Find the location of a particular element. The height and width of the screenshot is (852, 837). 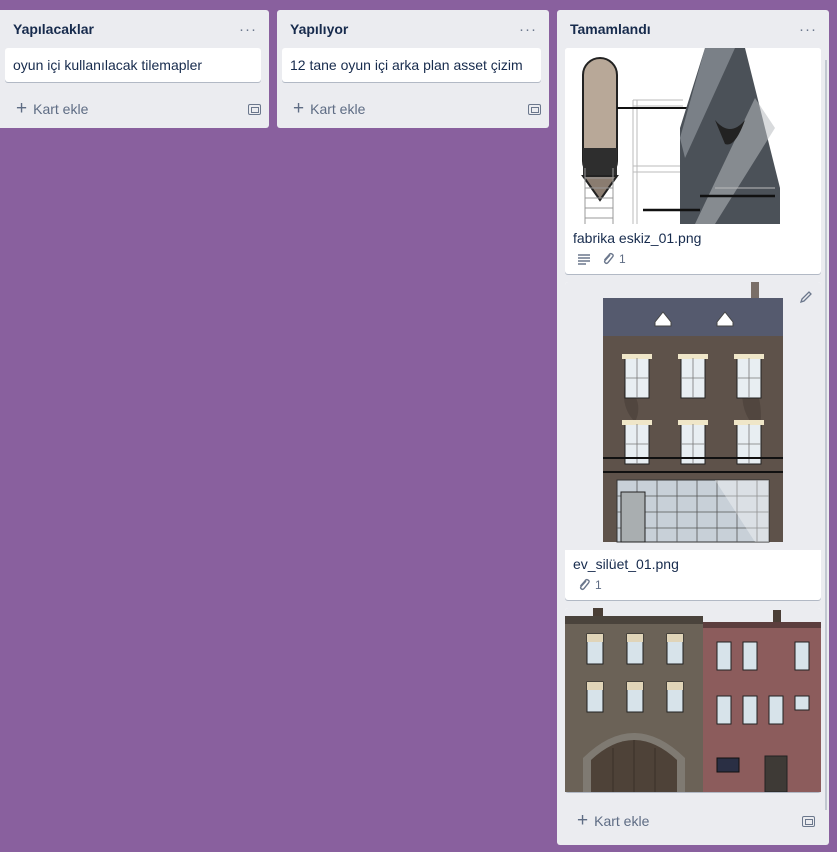

card: 12 tane oyun içi arka plan asset çizim is located at coordinates (411, 65).